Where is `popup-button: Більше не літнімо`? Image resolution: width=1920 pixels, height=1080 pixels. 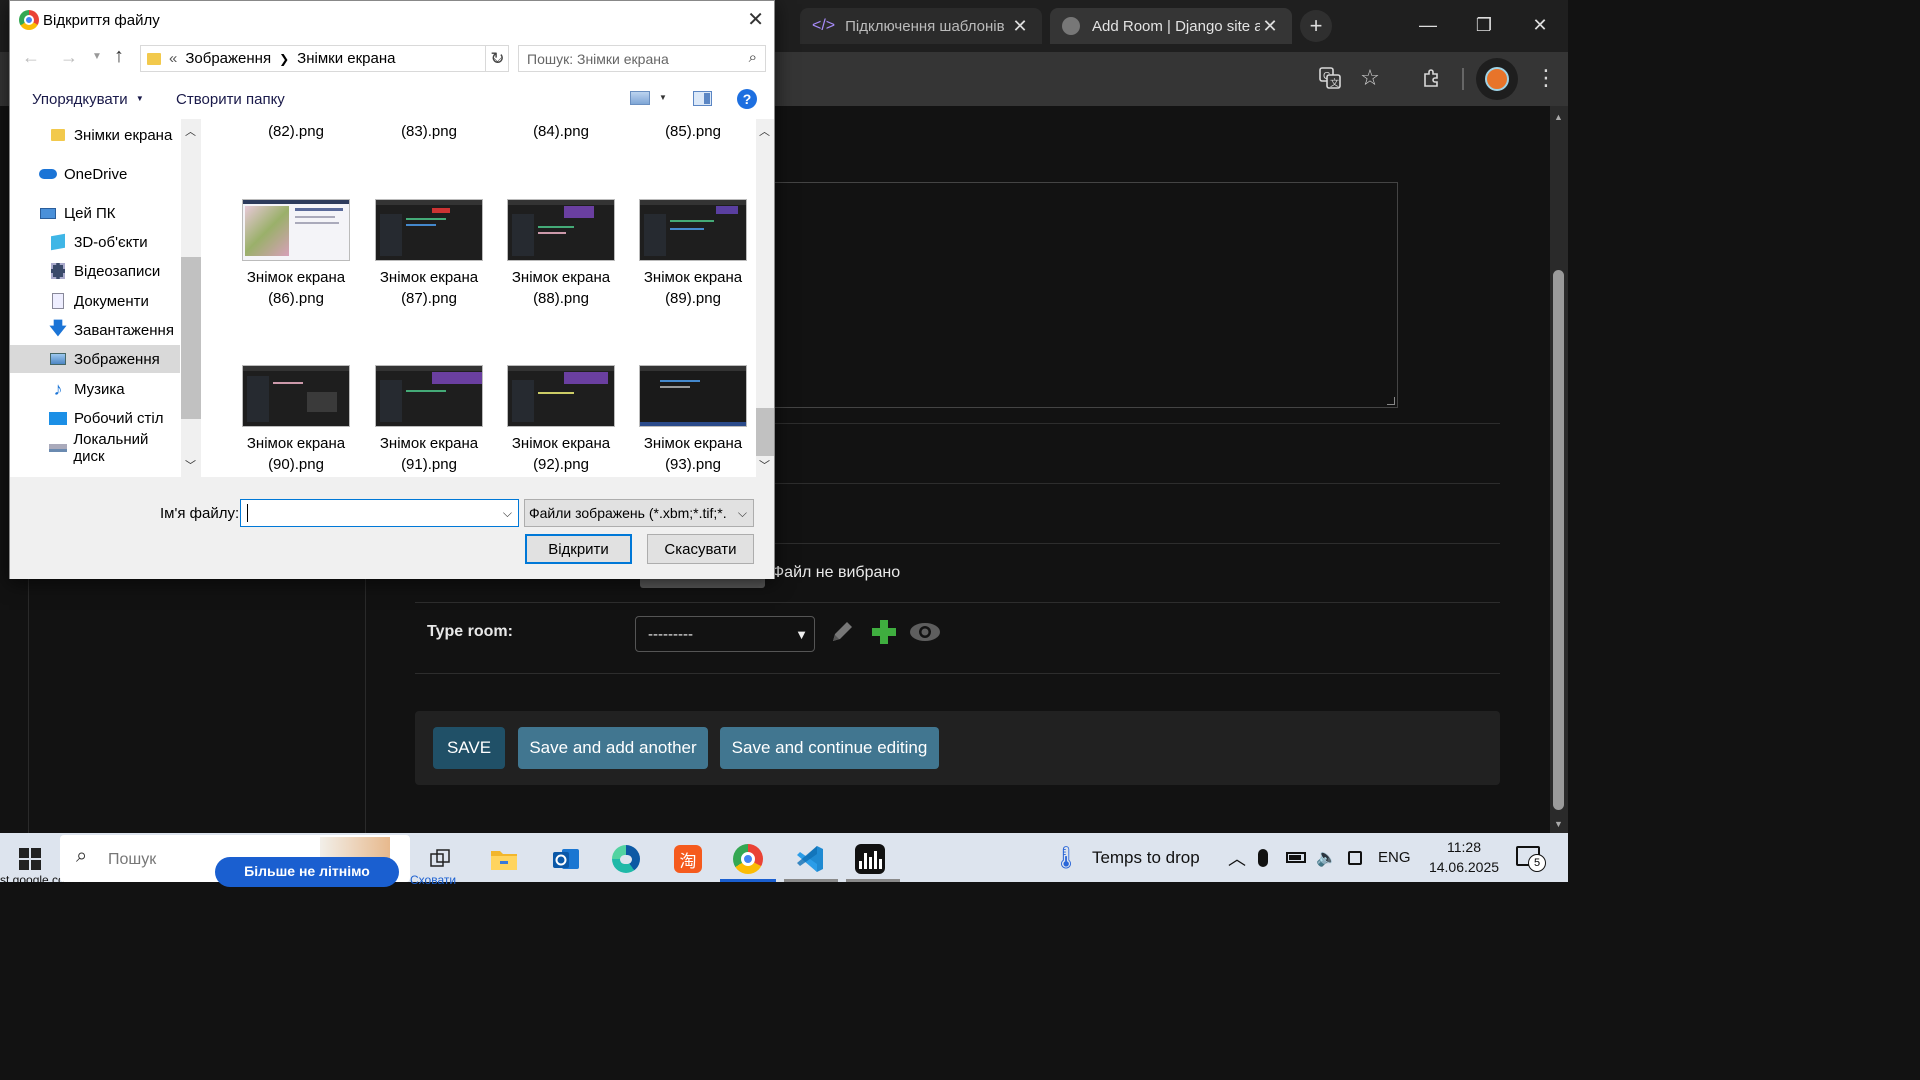 popup-button: Більше не літнімо is located at coordinates (307, 872).